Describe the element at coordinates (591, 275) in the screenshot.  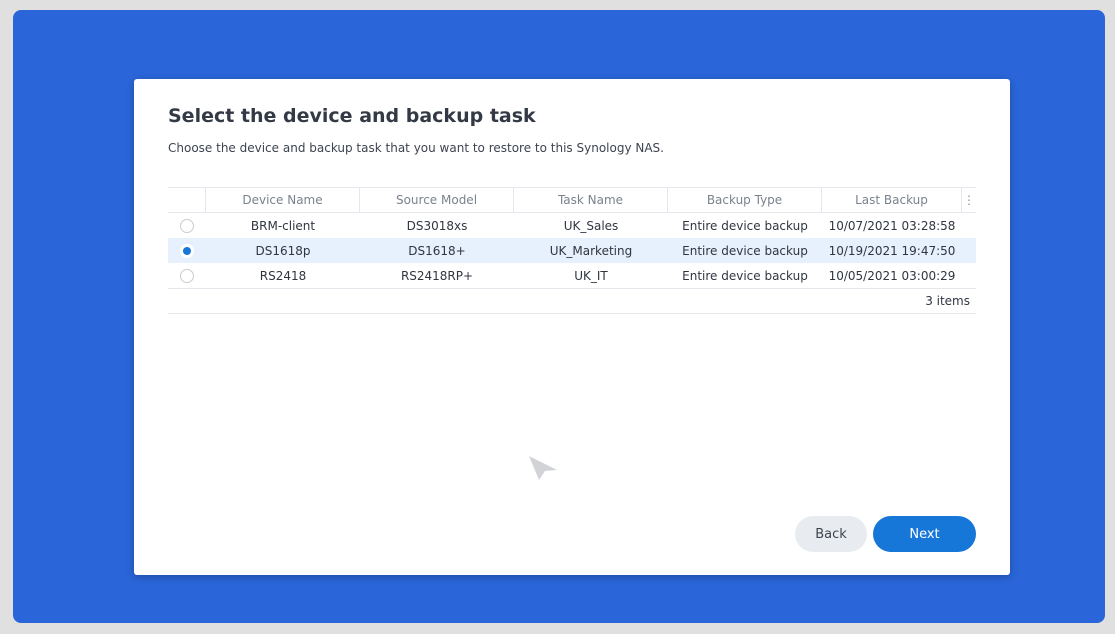
I see `cell-task-name: UK_IT` at that location.